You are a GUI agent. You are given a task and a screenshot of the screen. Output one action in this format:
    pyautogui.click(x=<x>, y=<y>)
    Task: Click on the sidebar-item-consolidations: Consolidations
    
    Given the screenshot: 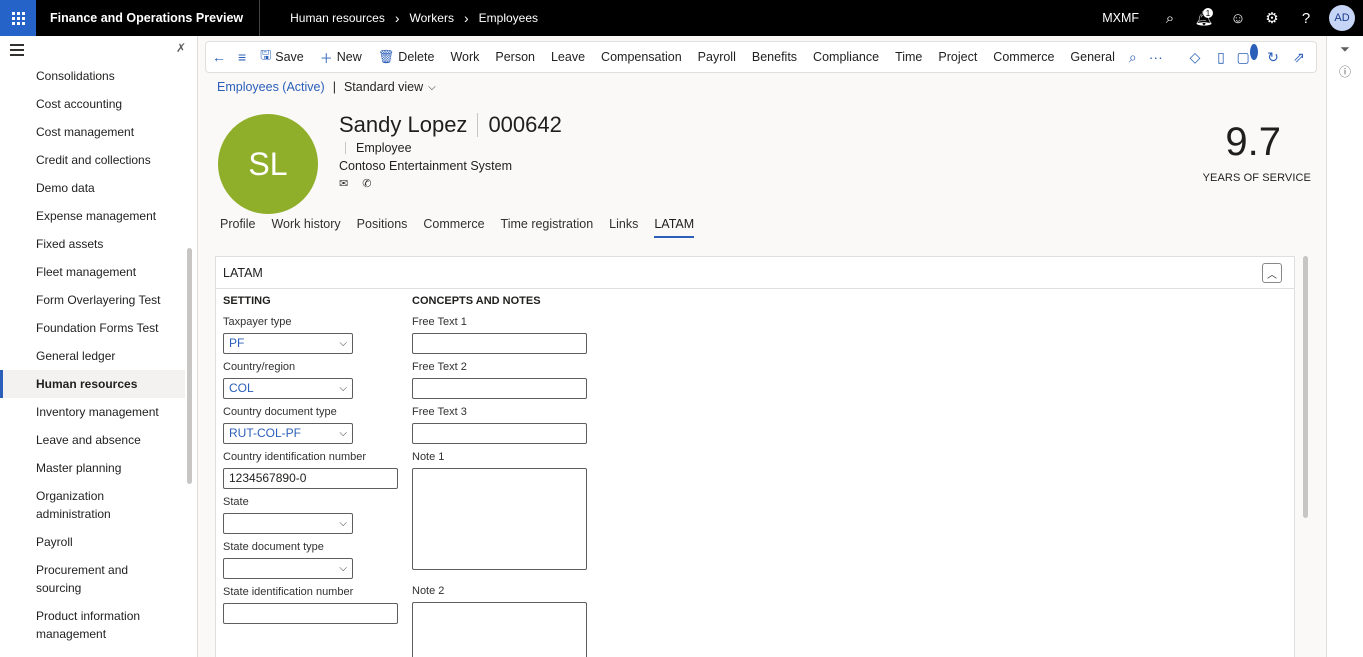 What is the action you would take?
    pyautogui.click(x=92, y=76)
    